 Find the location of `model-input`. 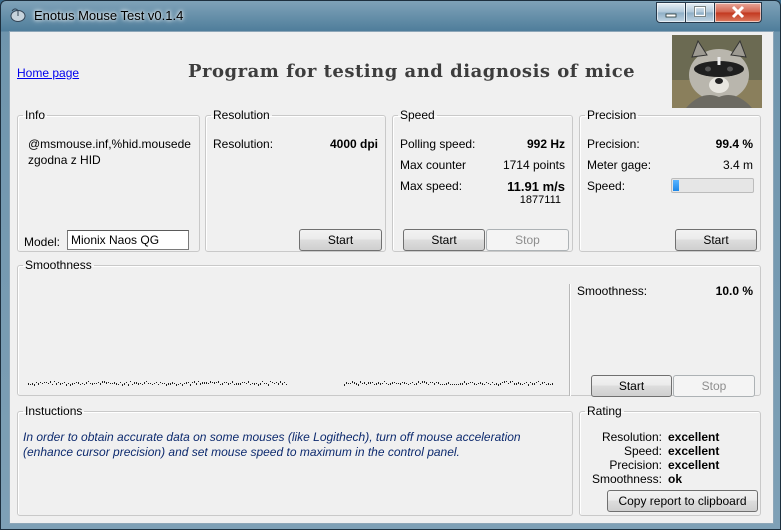

model-input is located at coordinates (128, 240).